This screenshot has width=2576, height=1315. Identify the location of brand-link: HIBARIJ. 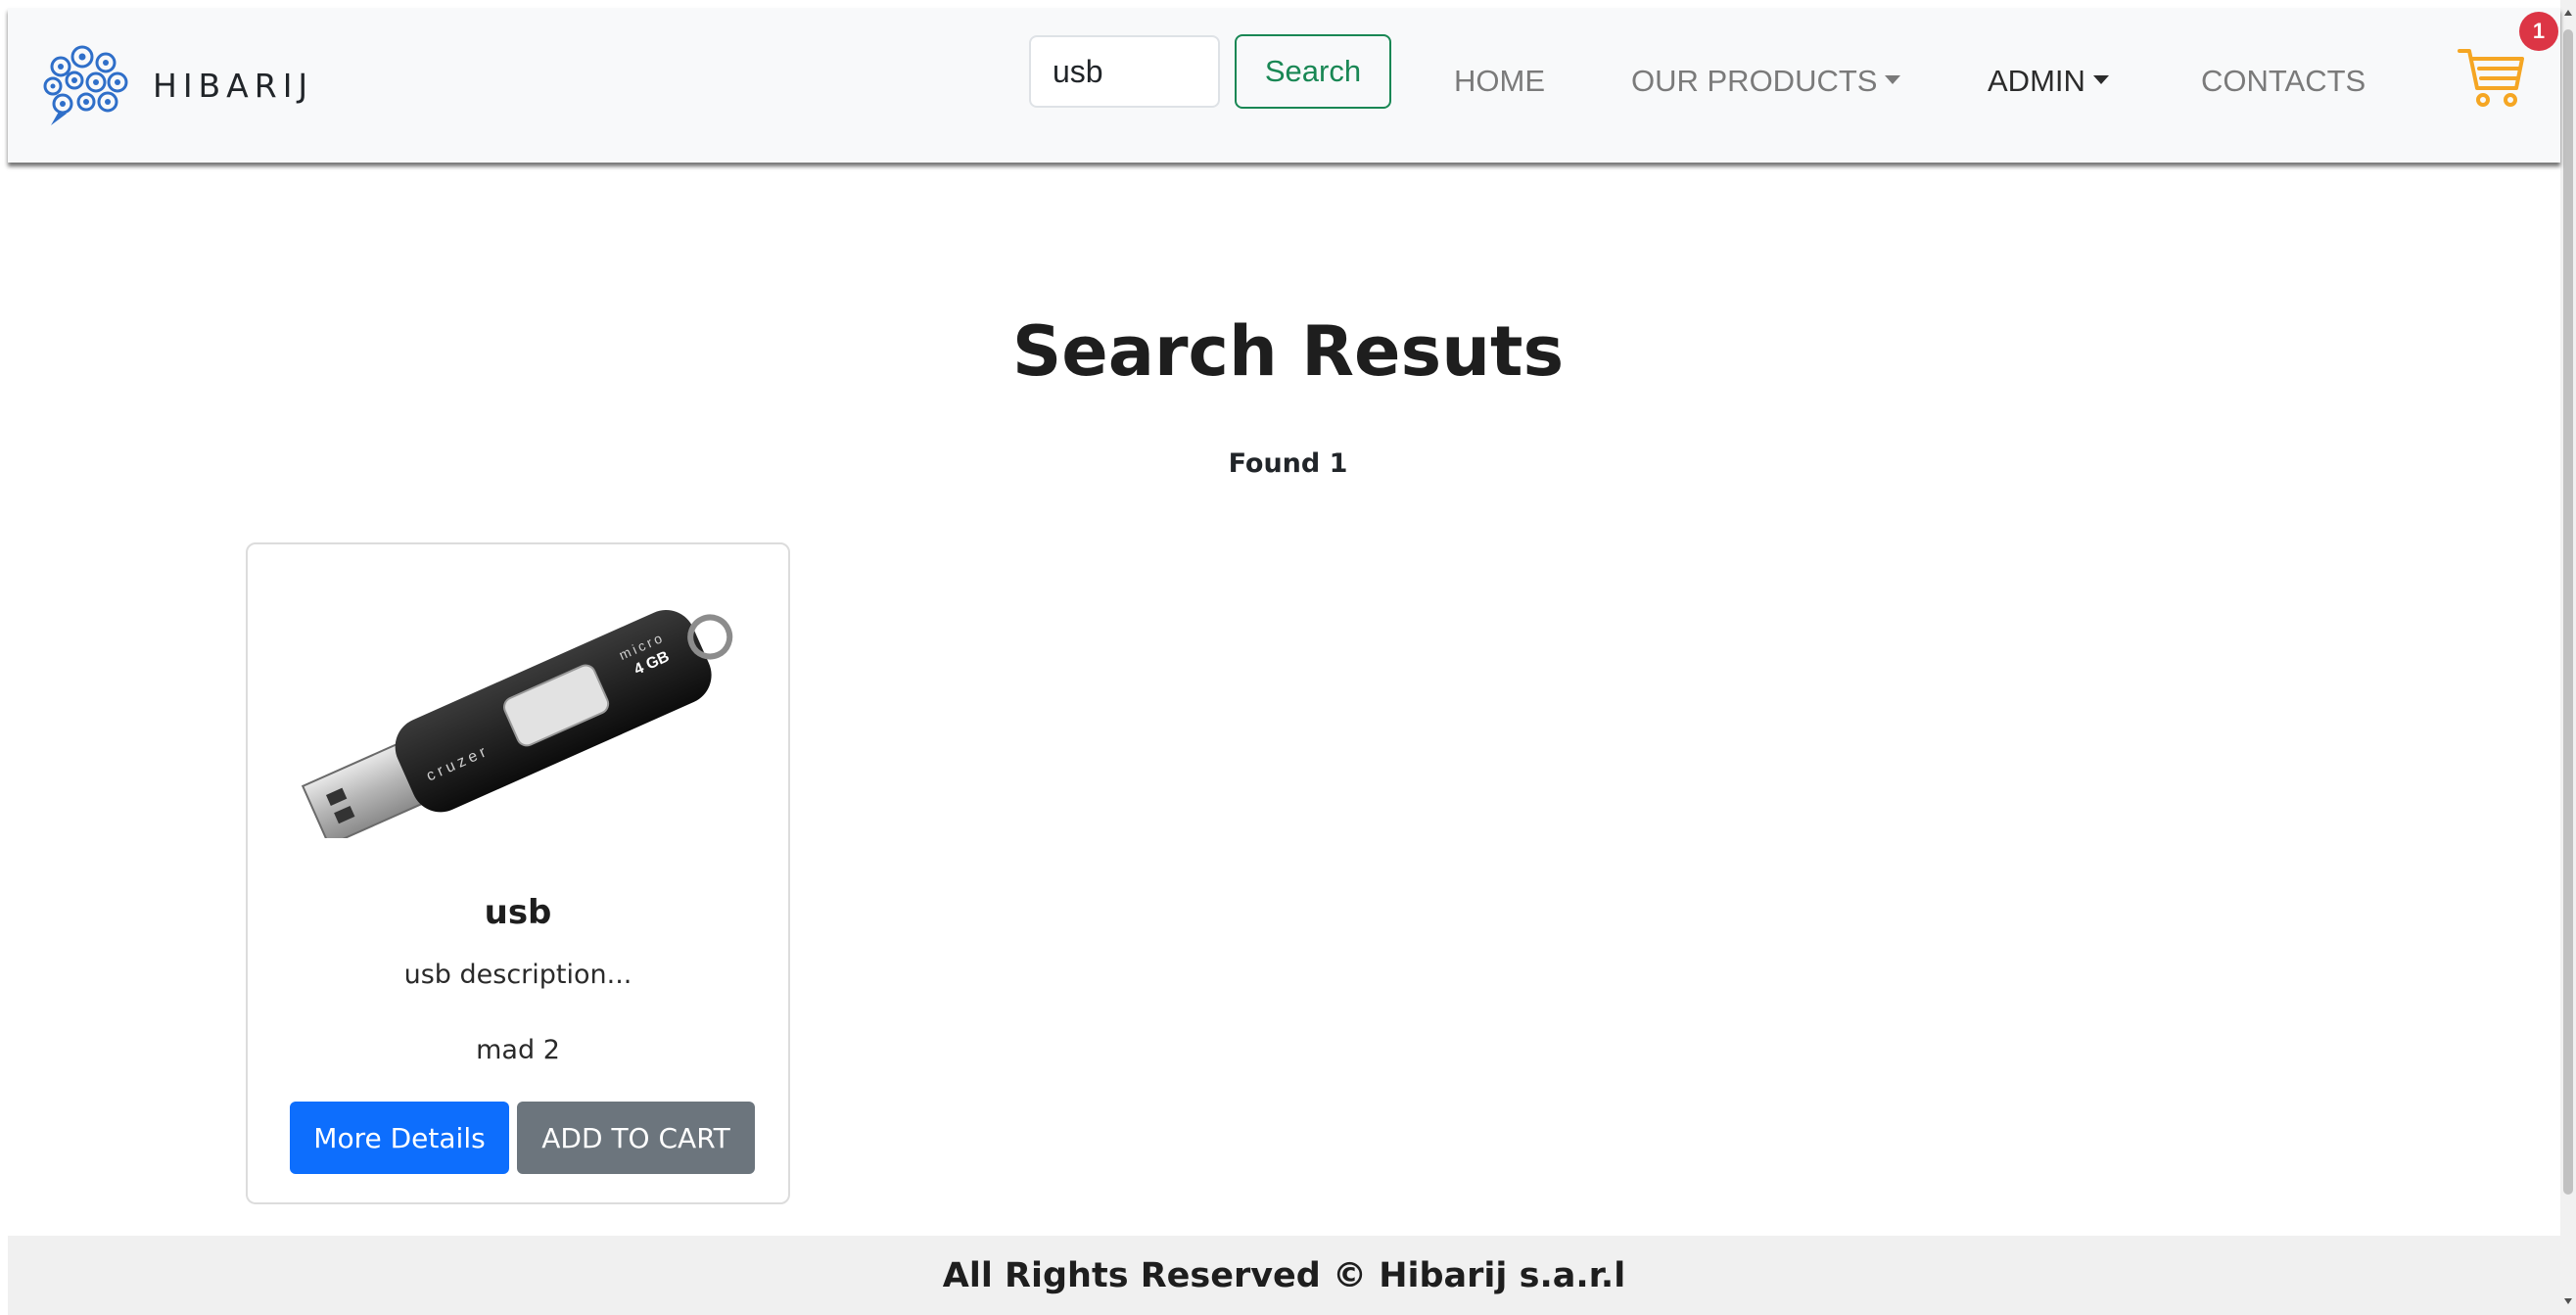
(176, 85).